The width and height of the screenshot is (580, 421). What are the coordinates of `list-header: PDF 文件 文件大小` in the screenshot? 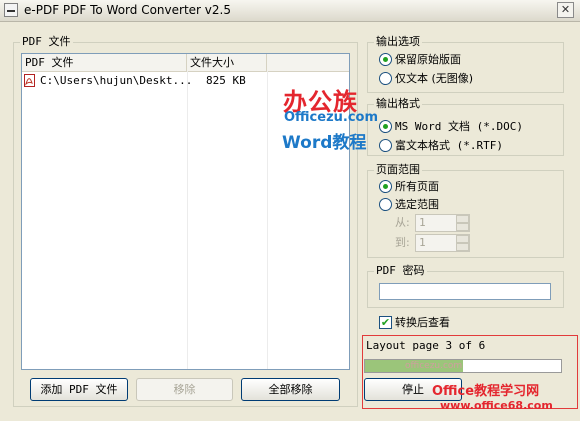 It's located at (185, 63).